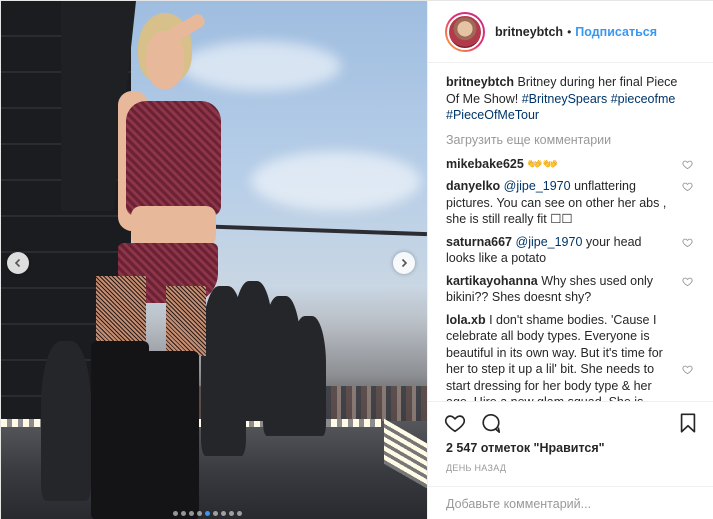  I want to click on header-username: britneybtch, so click(529, 32).